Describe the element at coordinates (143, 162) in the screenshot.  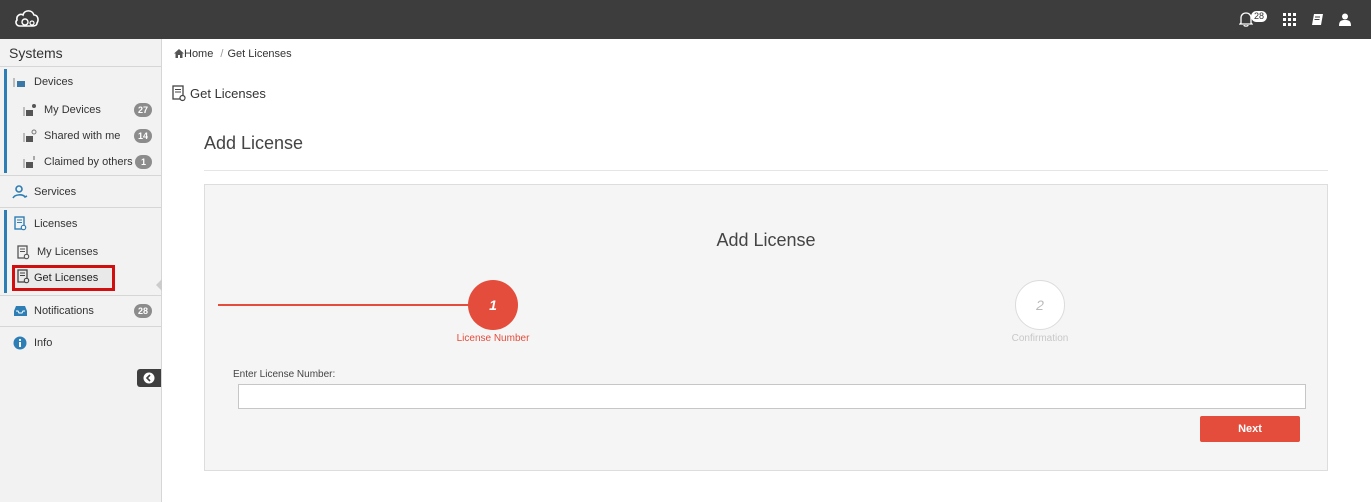
I see `count-badge: 1` at that location.